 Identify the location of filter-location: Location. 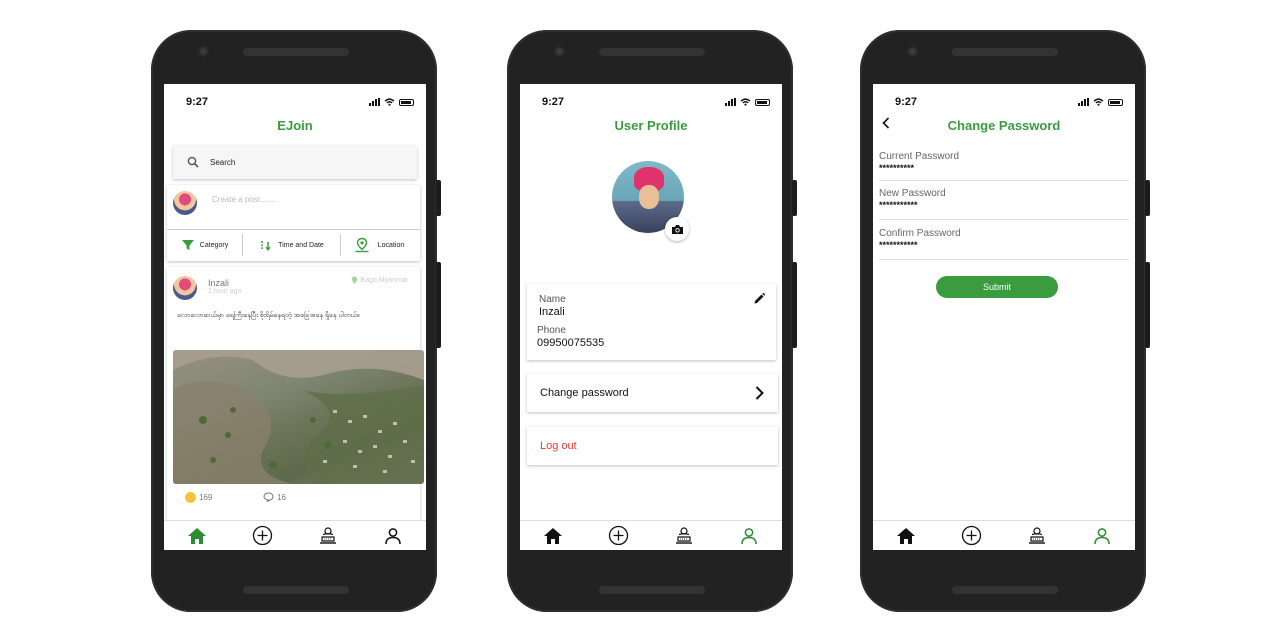
(379, 245).